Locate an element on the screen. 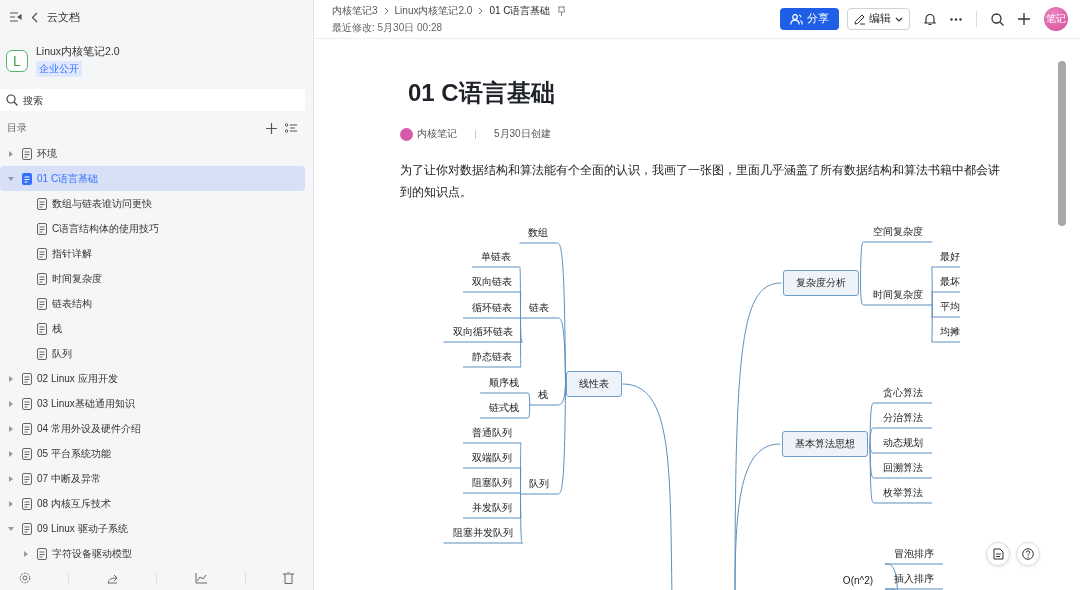  mind-map-label: 双向链表 is located at coordinates (492, 282).